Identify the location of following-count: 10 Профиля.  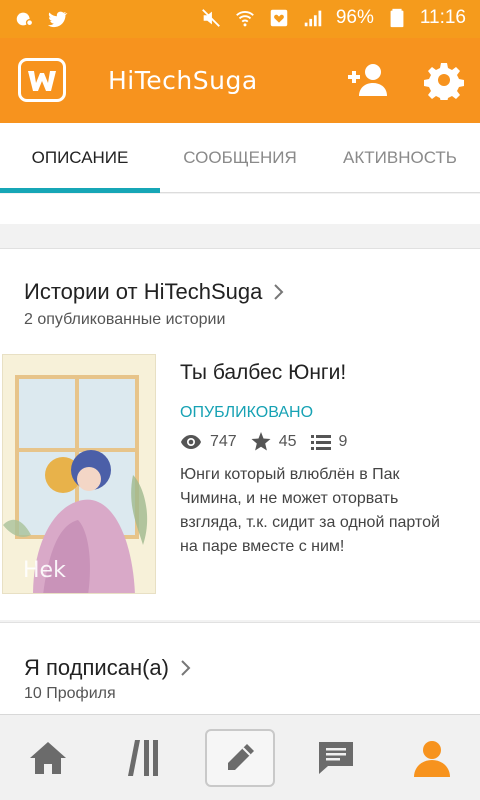
(70, 693).